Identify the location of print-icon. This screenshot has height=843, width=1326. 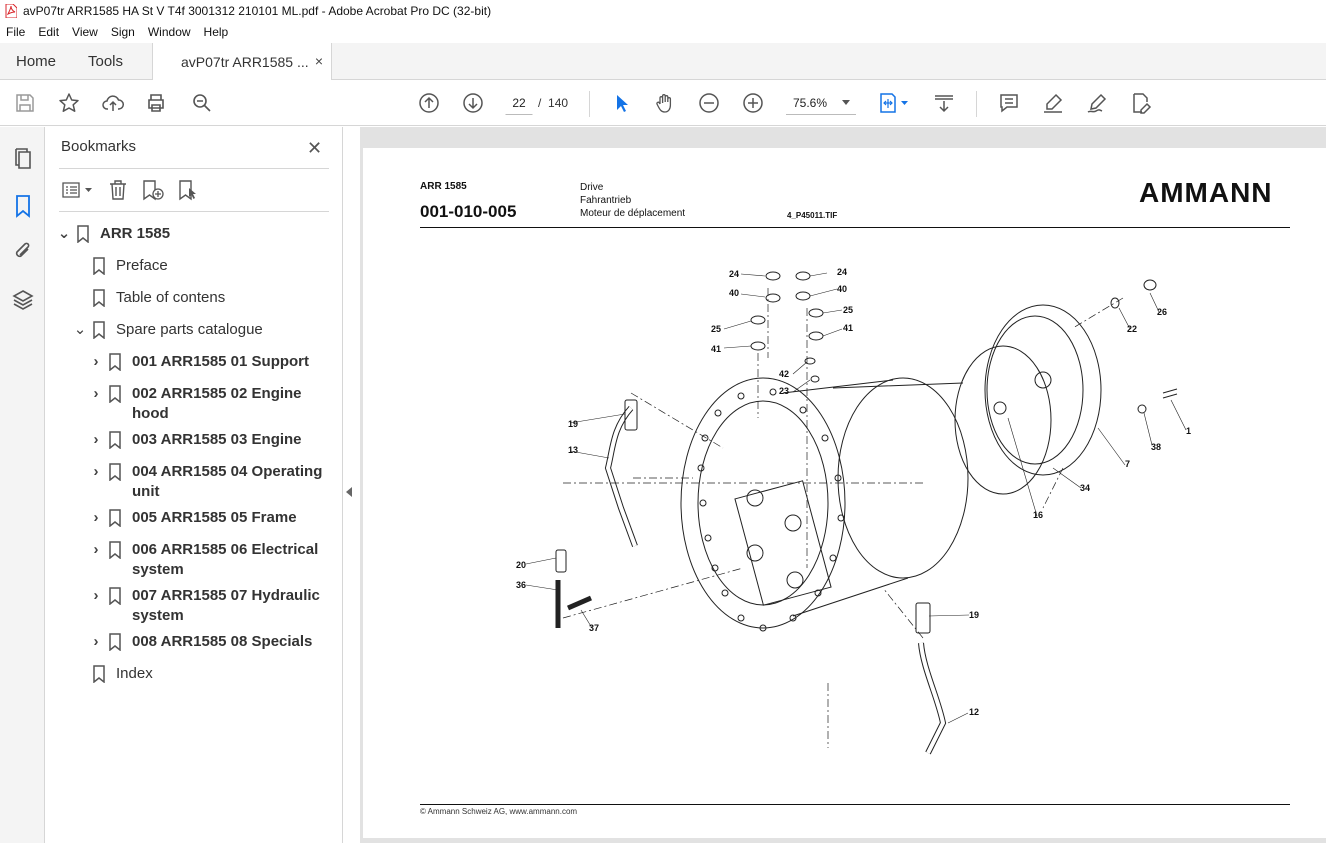
(156, 103).